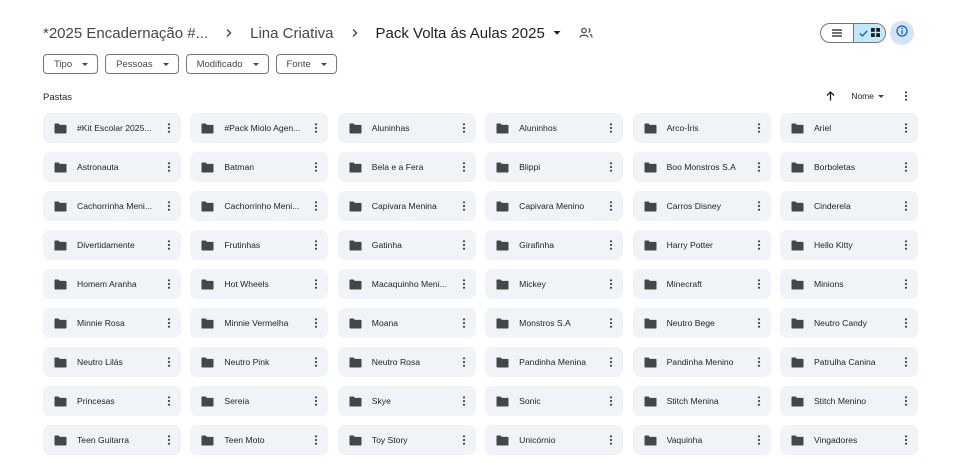 This screenshot has width=960, height=476. What do you see at coordinates (837, 33) in the screenshot?
I see `list-view-button` at bounding box center [837, 33].